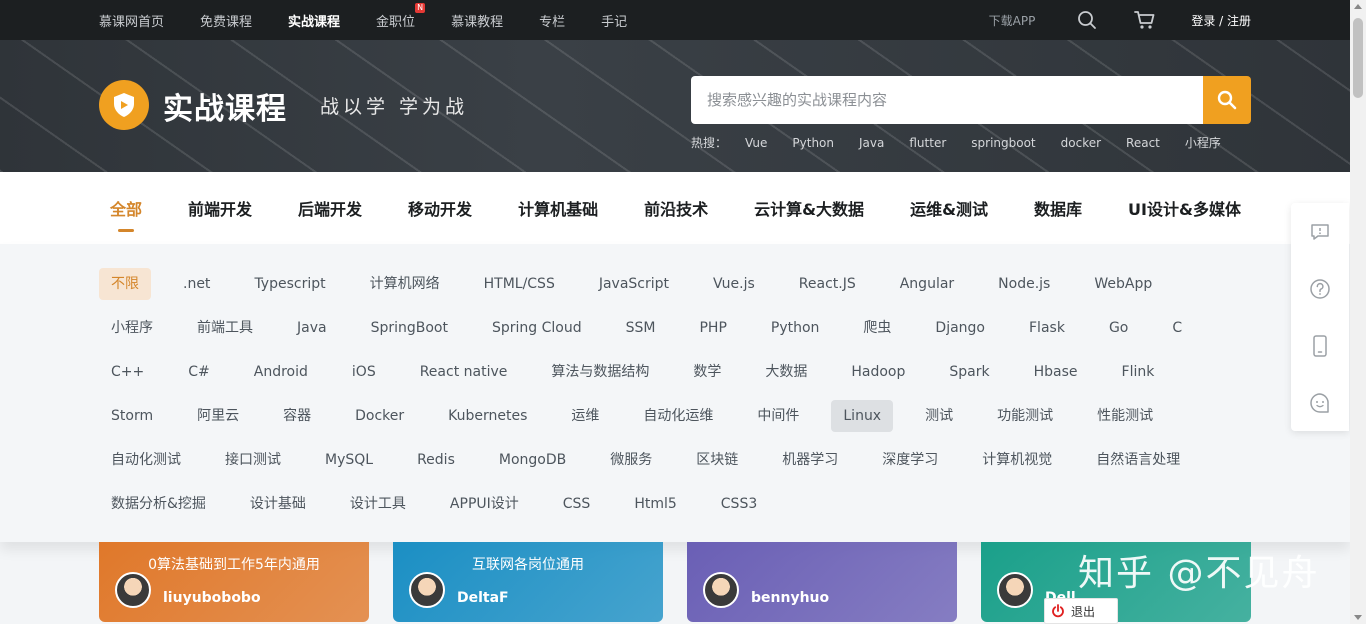  What do you see at coordinates (707, 372) in the screenshot?
I see `subcategory-tag: 数学` at bounding box center [707, 372].